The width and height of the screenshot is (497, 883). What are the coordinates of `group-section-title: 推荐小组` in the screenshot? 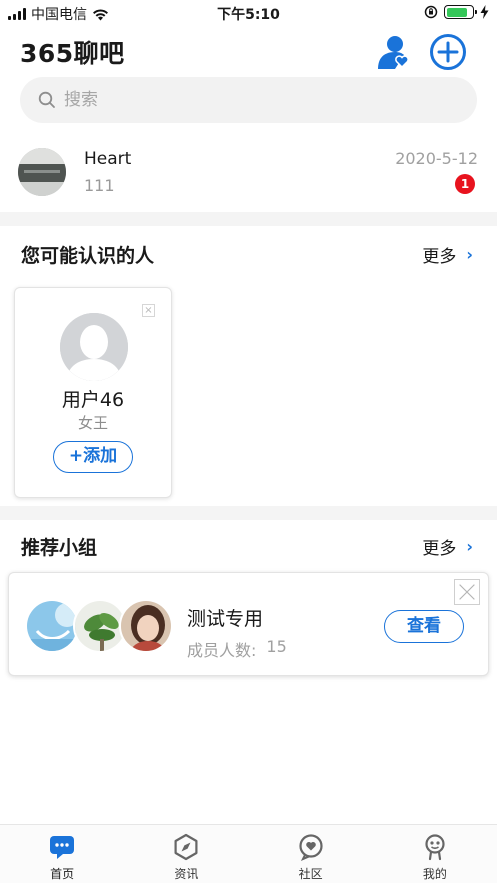 It's located at (59, 548).